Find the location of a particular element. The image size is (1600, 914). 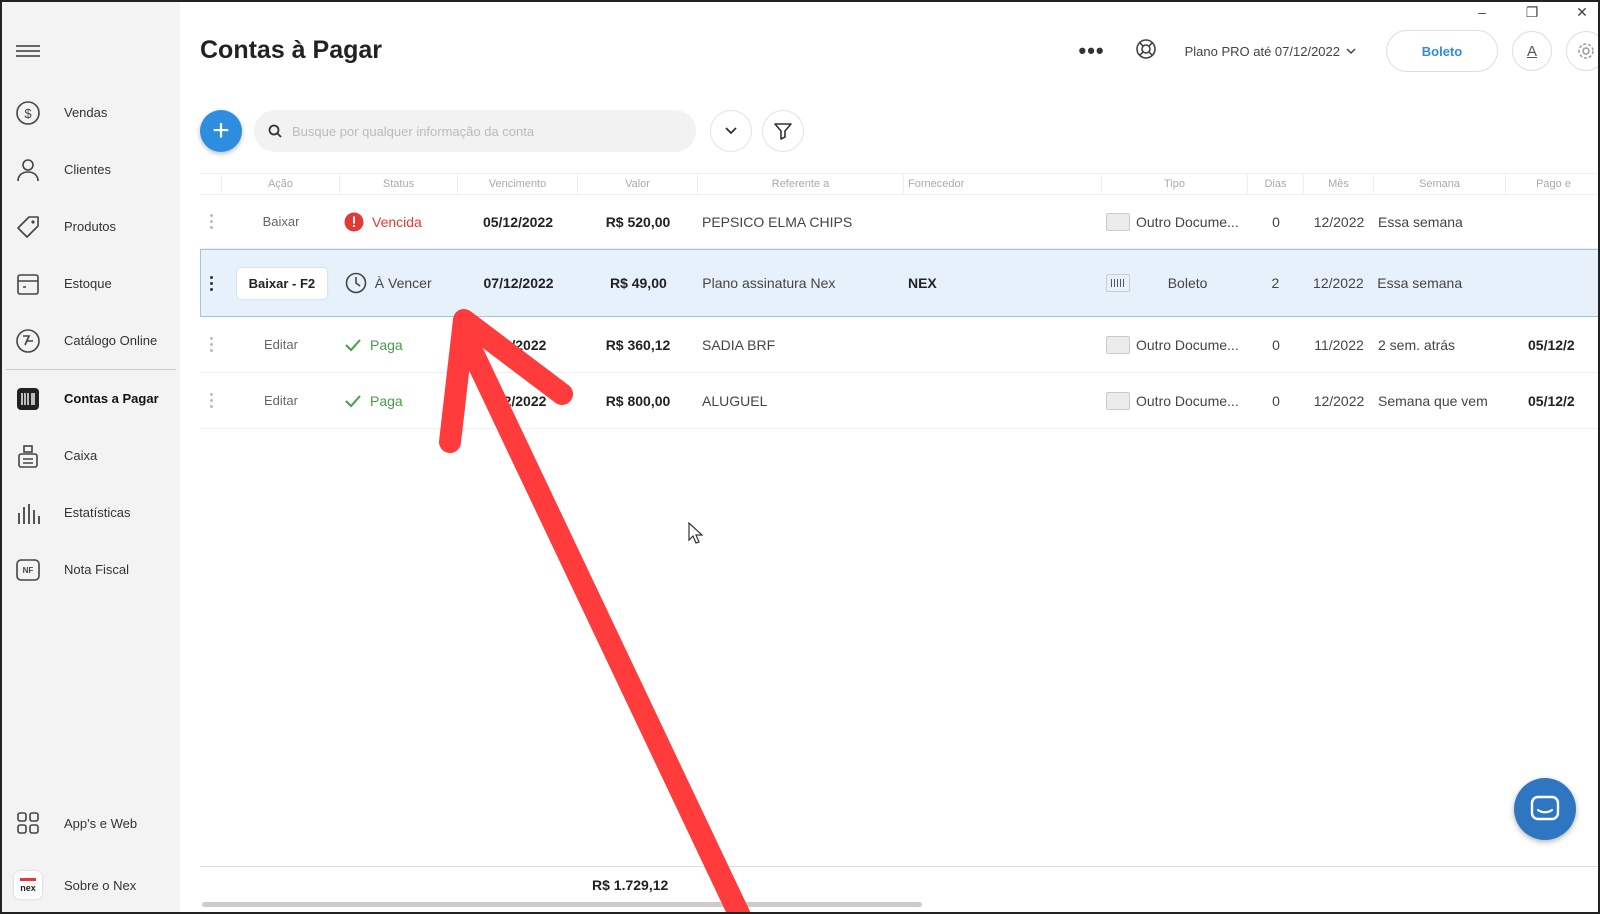

check-icon is located at coordinates (353, 344).